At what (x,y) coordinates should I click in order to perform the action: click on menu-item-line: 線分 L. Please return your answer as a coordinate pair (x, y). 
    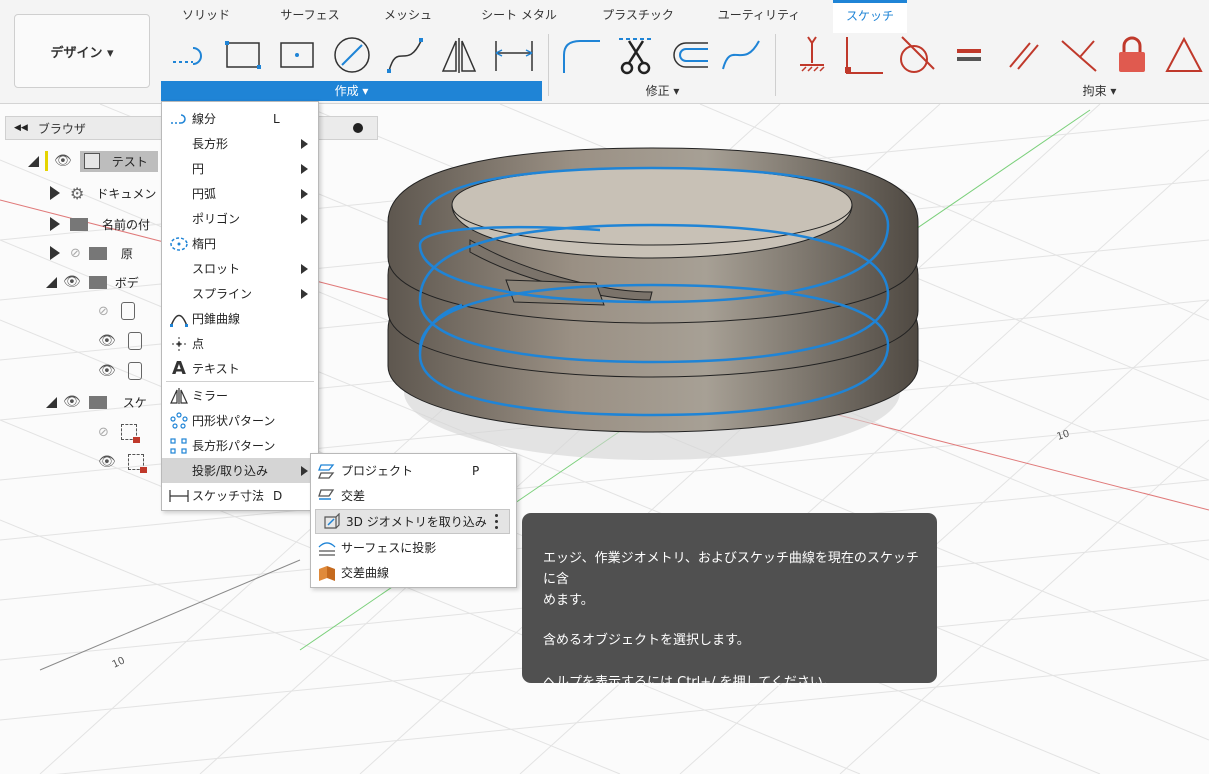
    Looking at the image, I should click on (240, 118).